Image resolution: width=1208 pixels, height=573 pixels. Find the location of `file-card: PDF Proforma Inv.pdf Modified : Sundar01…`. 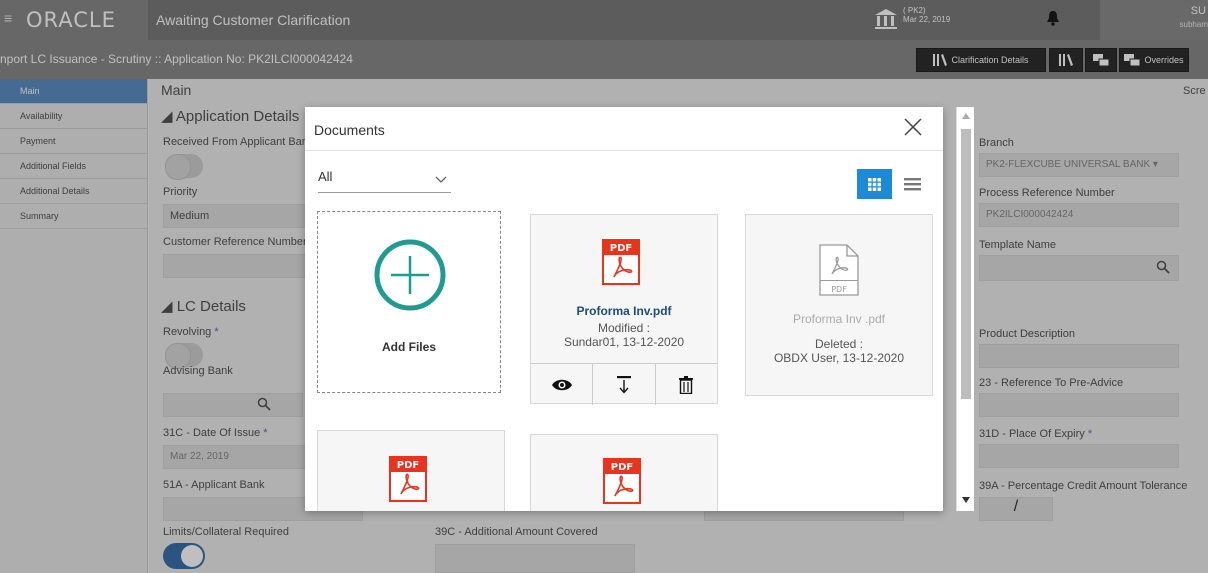

file-card: PDF Proforma Inv.pdf Modified : Sundar01… is located at coordinates (624, 309).